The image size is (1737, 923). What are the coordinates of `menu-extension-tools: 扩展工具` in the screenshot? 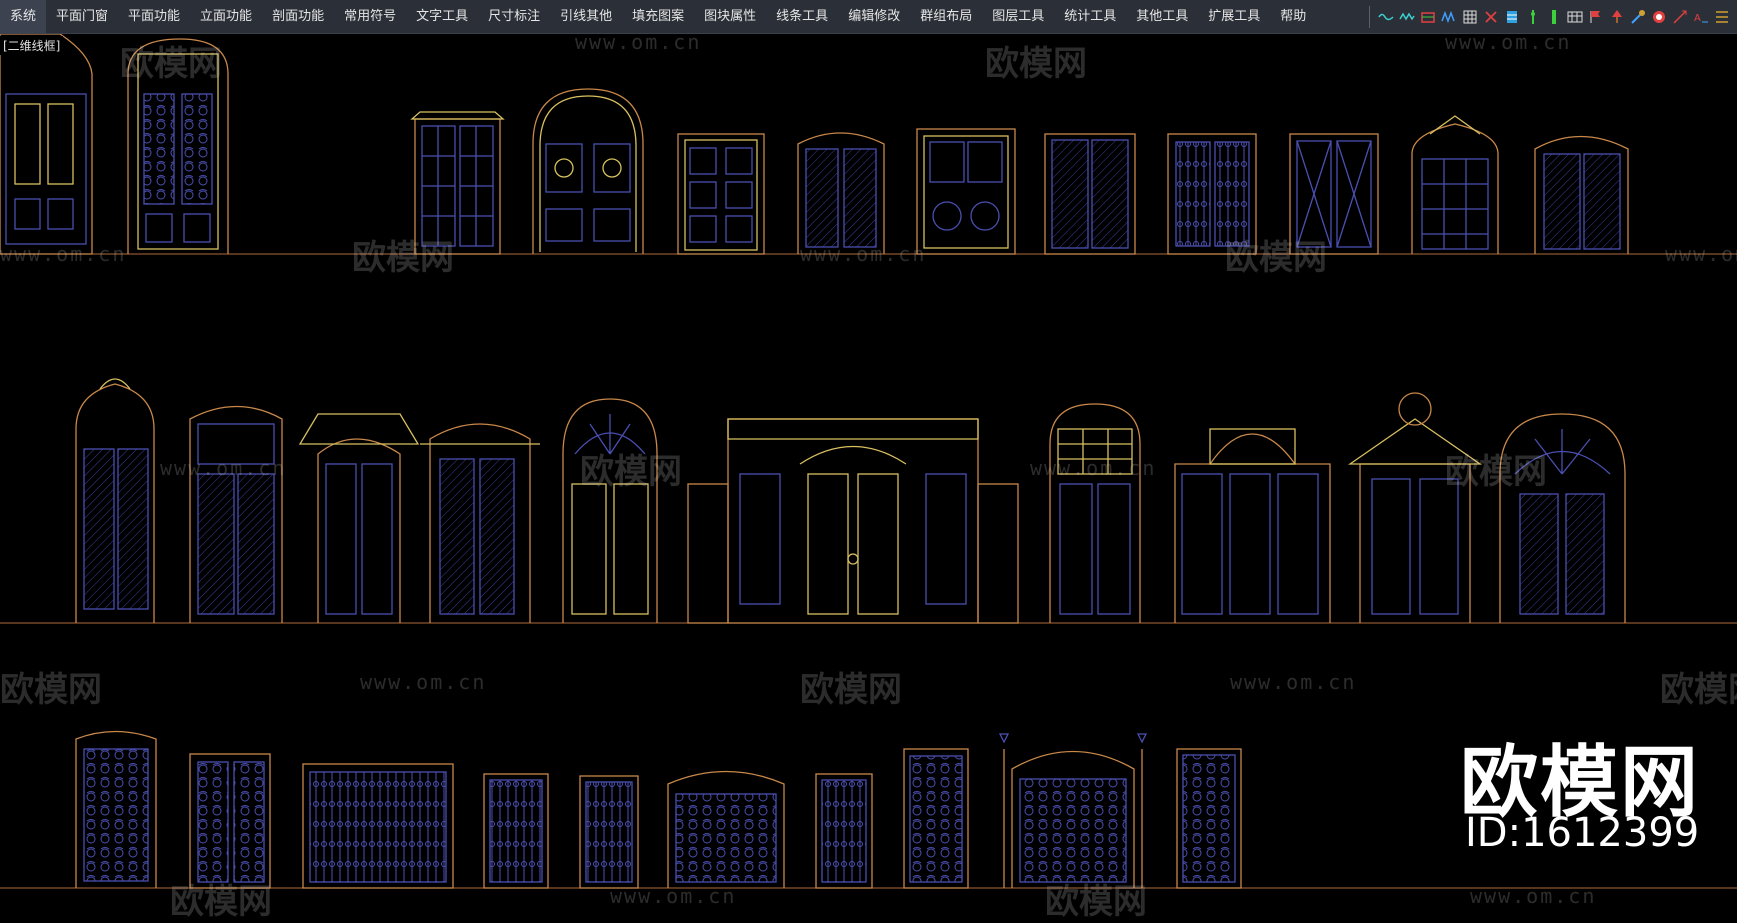 It's located at (1234, 17).